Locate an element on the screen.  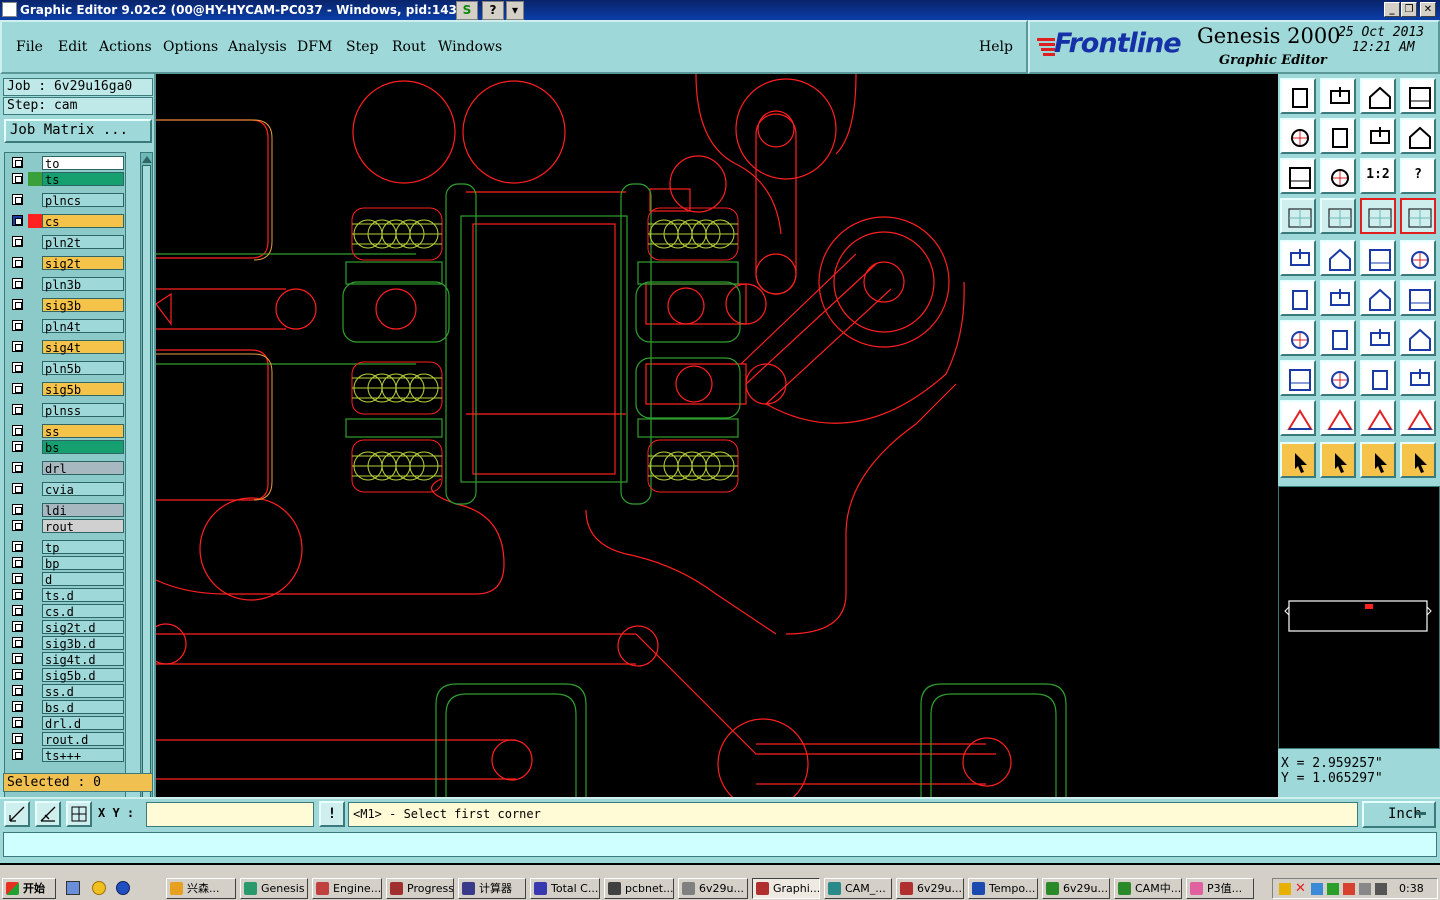
select-arrow-icon is located at coordinates (1298, 460).